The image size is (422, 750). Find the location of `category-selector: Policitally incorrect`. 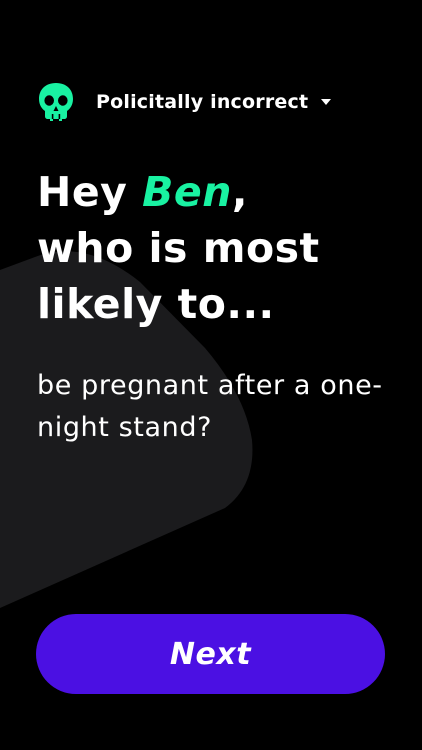

category-selector: Policitally incorrect is located at coordinates (184, 102).